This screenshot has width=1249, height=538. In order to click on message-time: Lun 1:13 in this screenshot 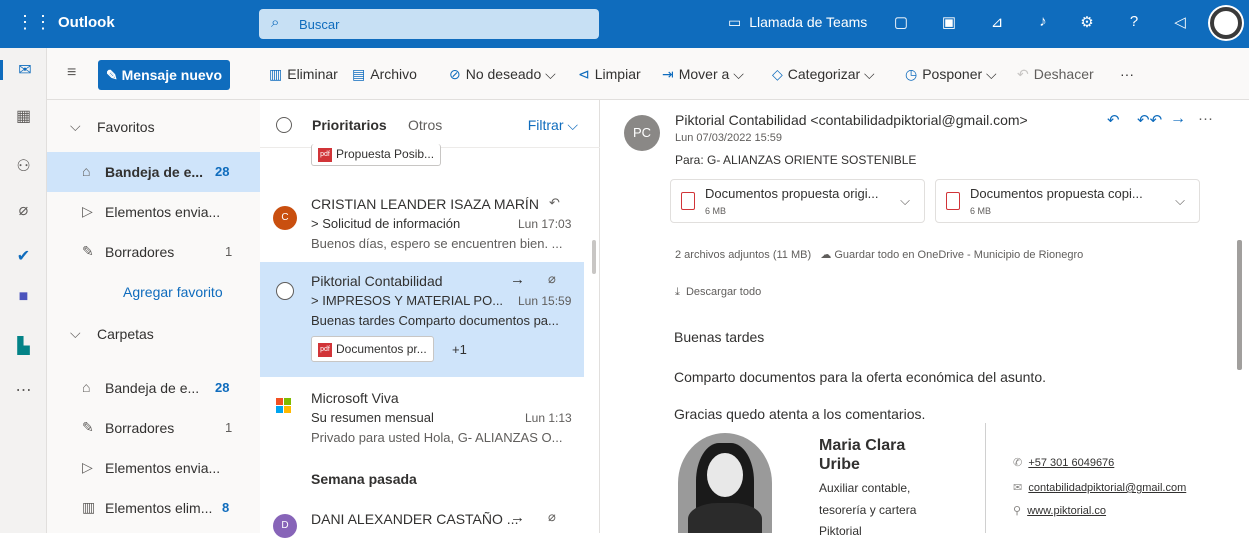, I will do `click(548, 418)`.